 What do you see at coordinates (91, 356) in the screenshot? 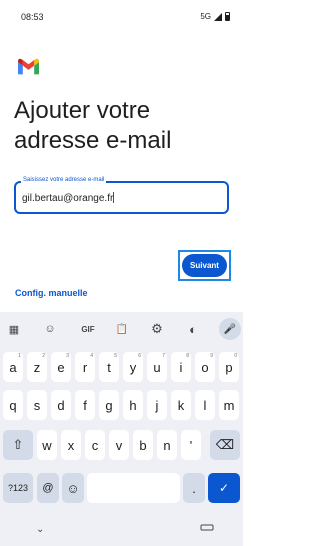
I see `key-hint: 4` at bounding box center [91, 356].